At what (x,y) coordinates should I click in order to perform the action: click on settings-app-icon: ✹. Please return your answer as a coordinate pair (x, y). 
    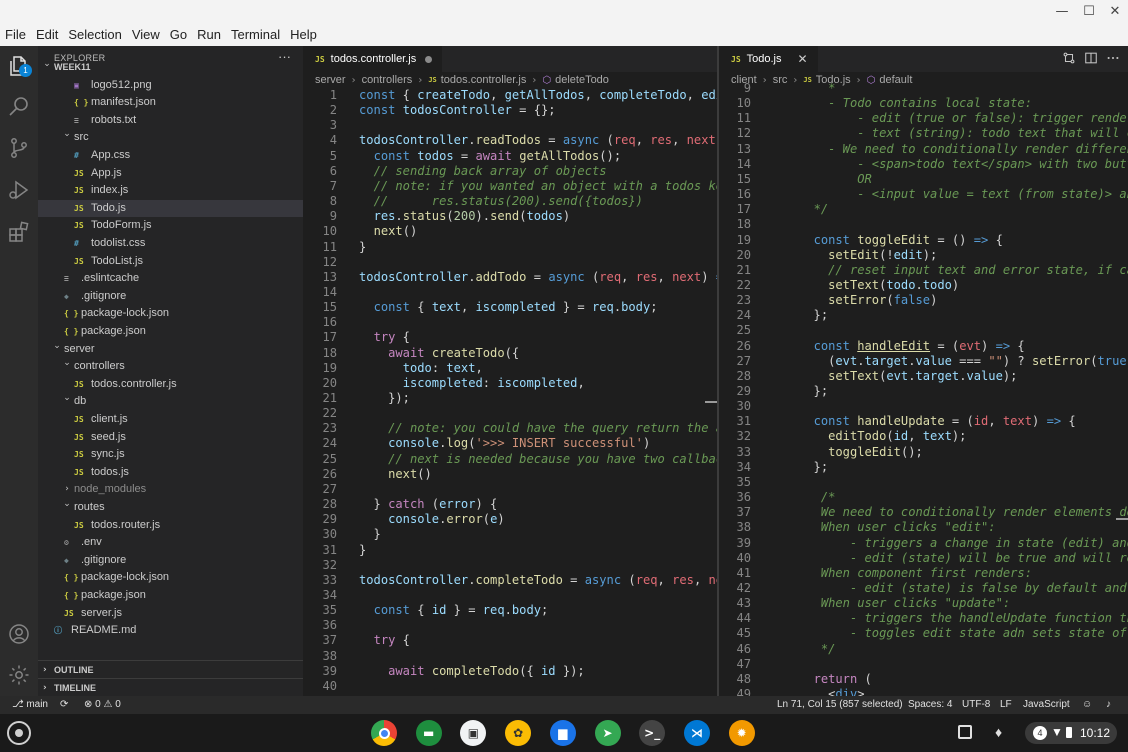
    Looking at the image, I should click on (741, 733).